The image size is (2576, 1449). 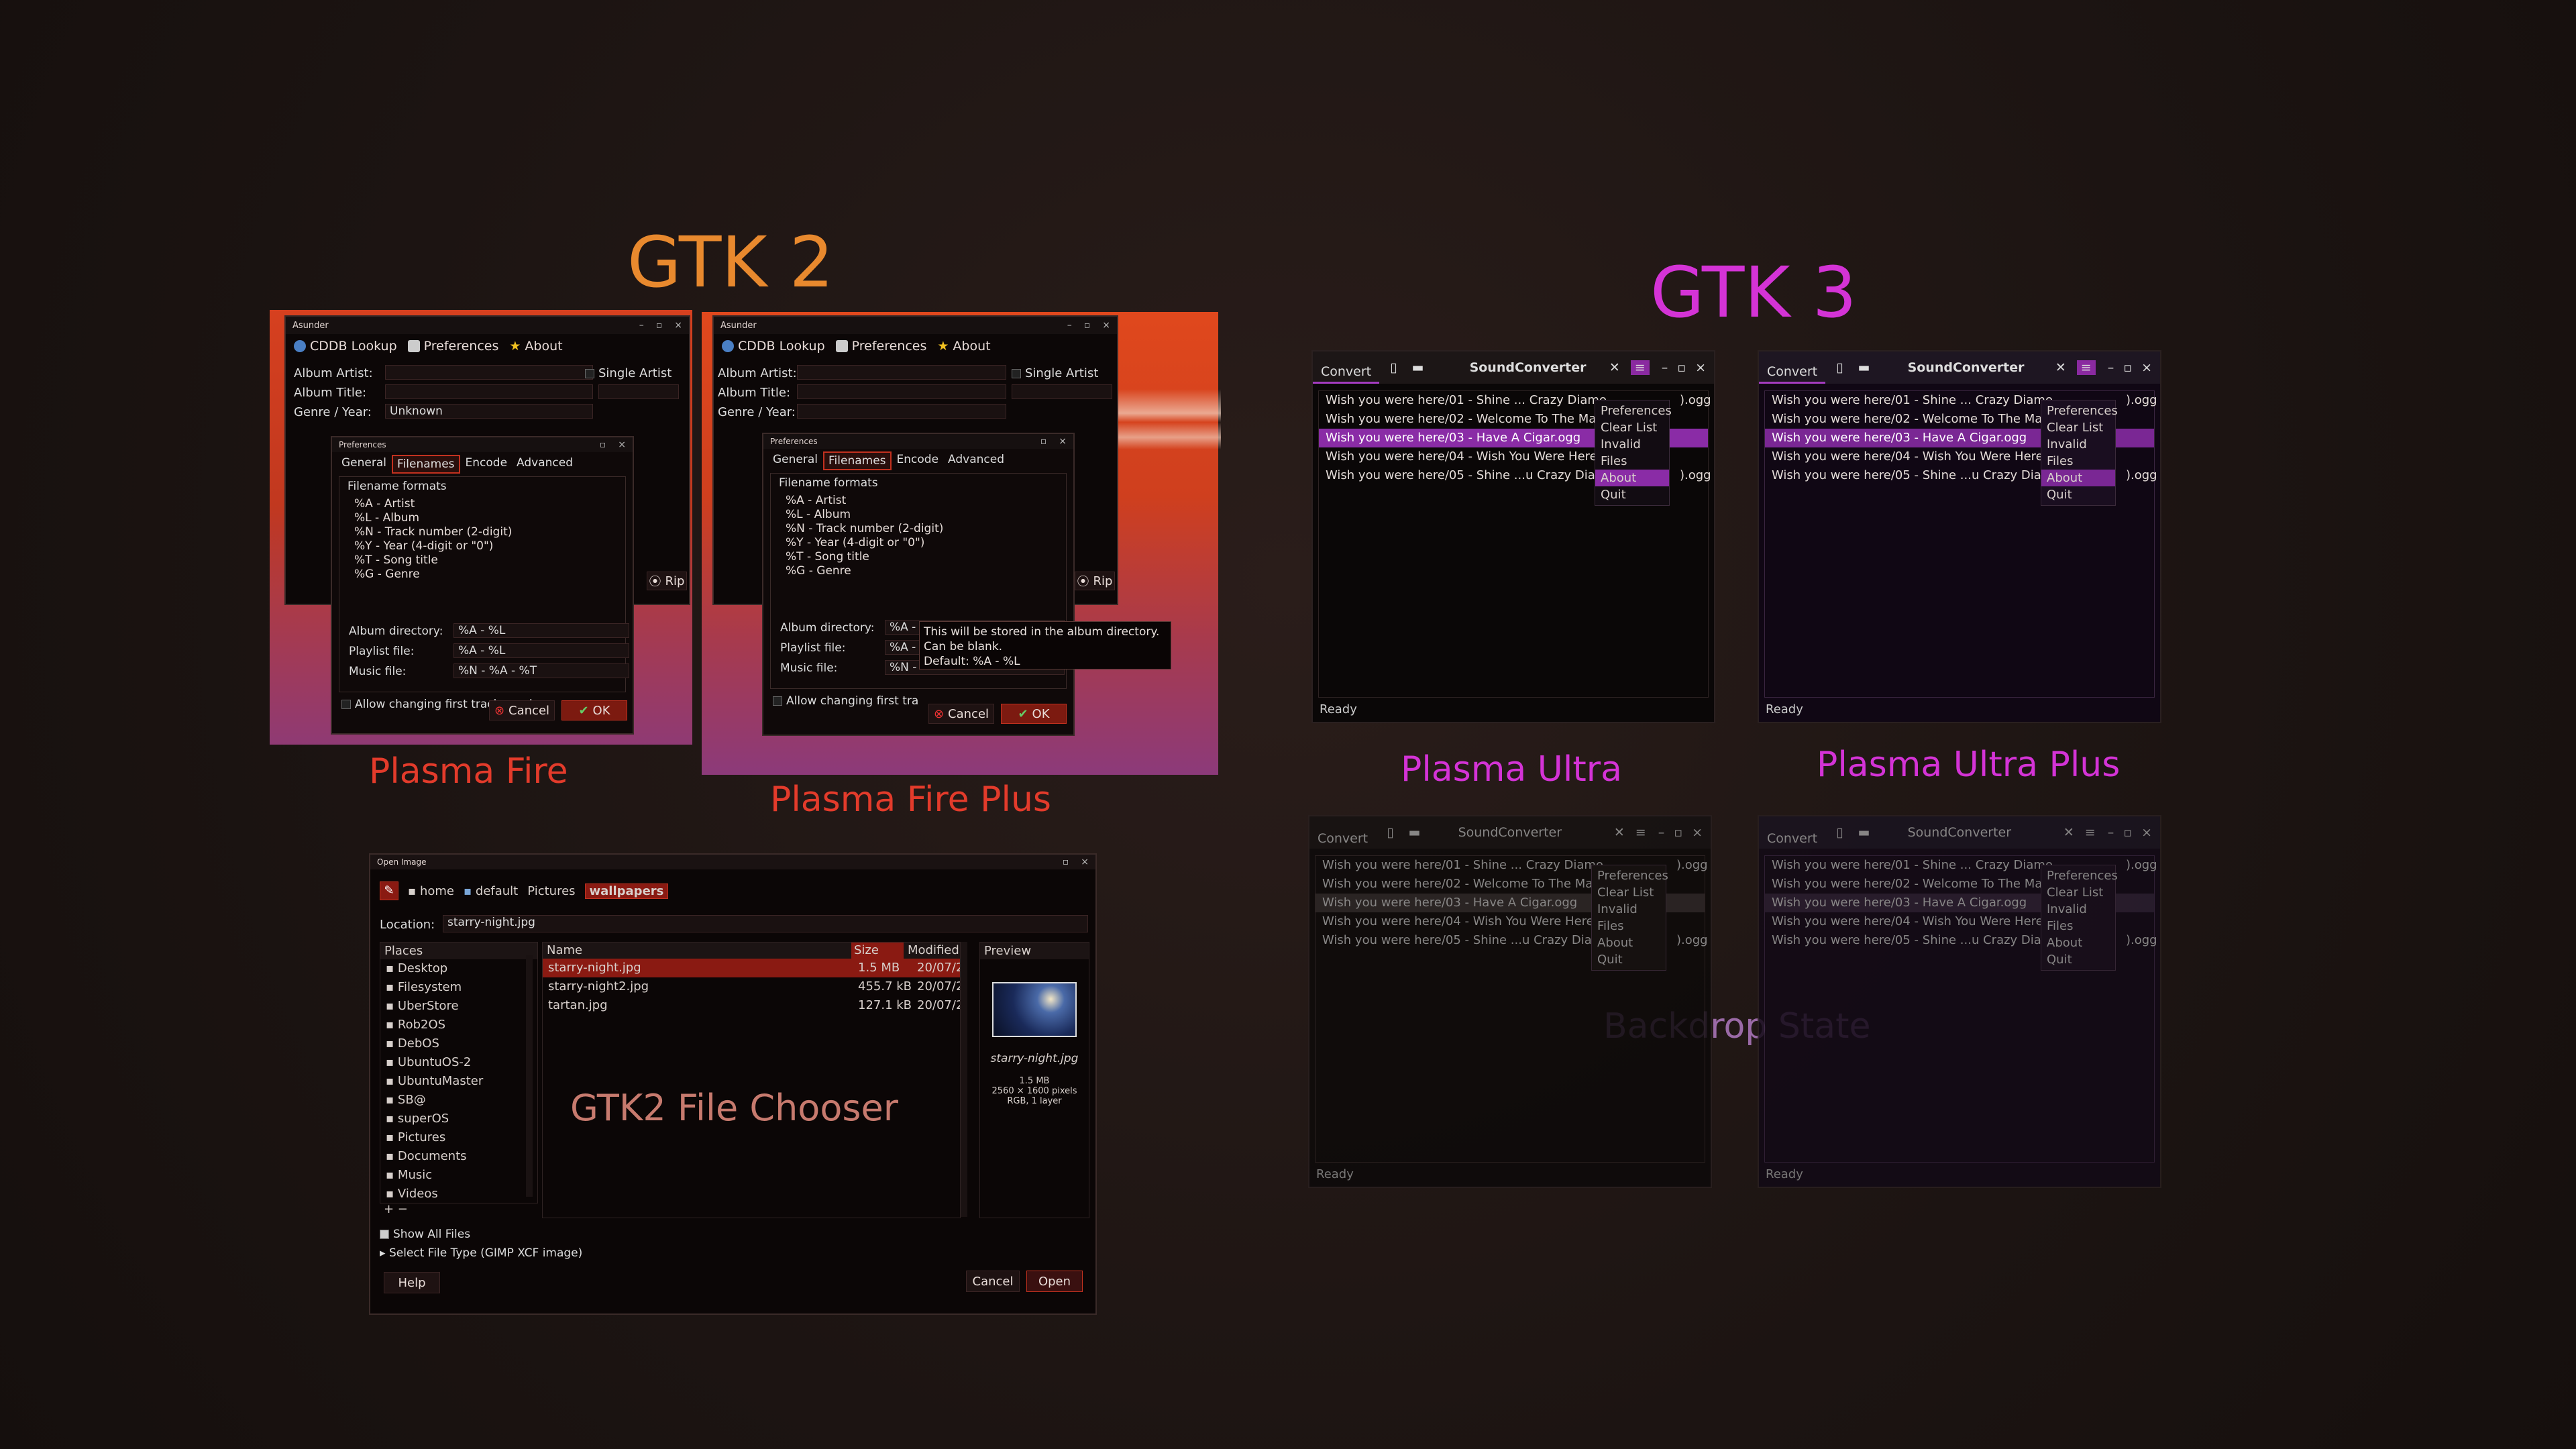 I want to click on genre-input: Unknown, so click(x=489, y=411).